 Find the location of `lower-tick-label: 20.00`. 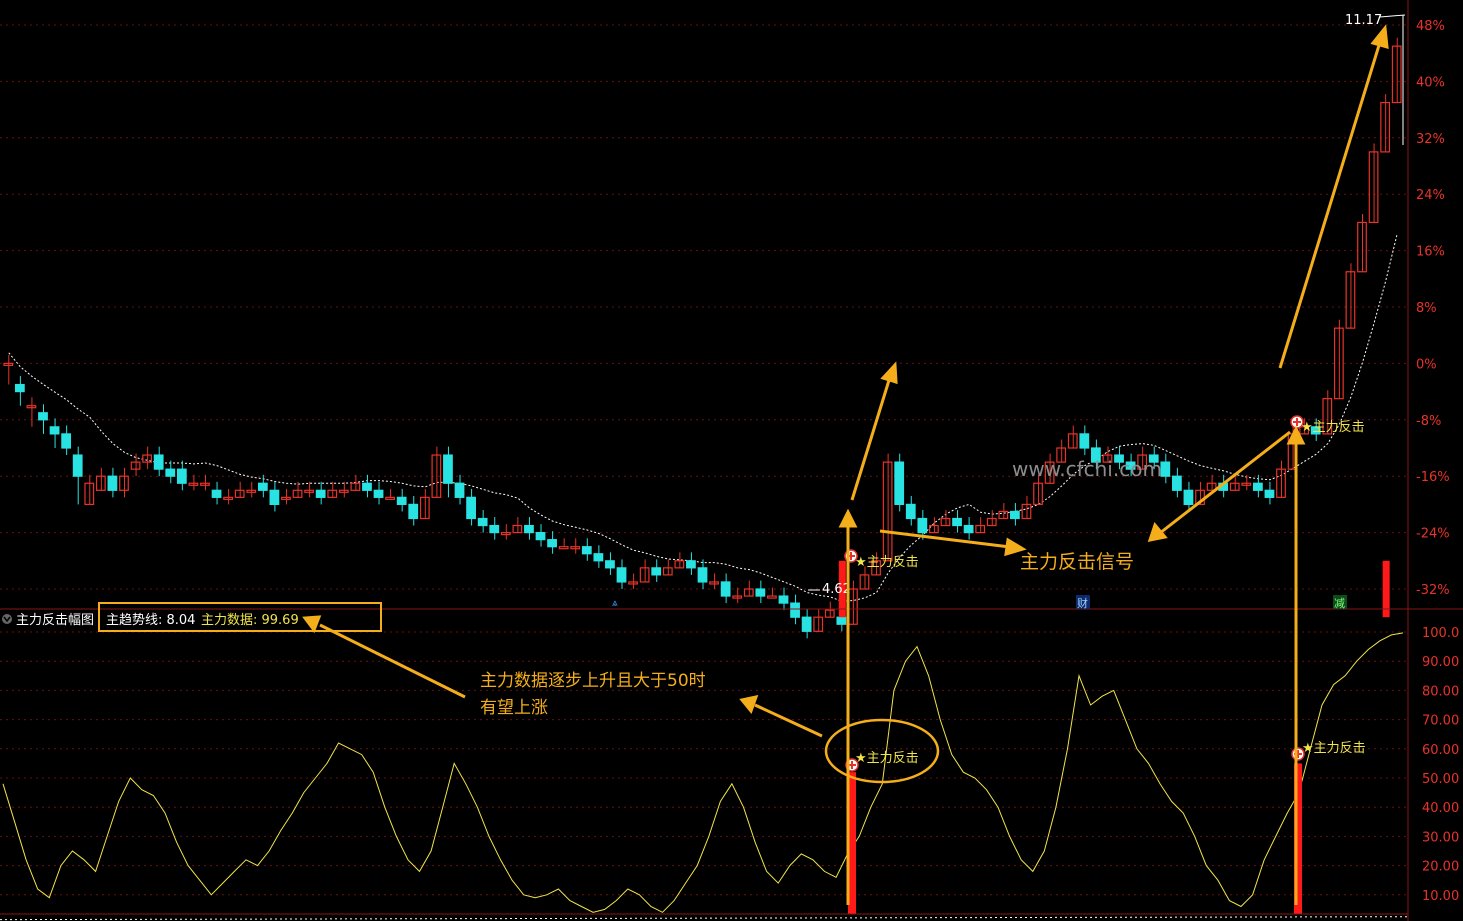

lower-tick-label: 20.00 is located at coordinates (1440, 867).